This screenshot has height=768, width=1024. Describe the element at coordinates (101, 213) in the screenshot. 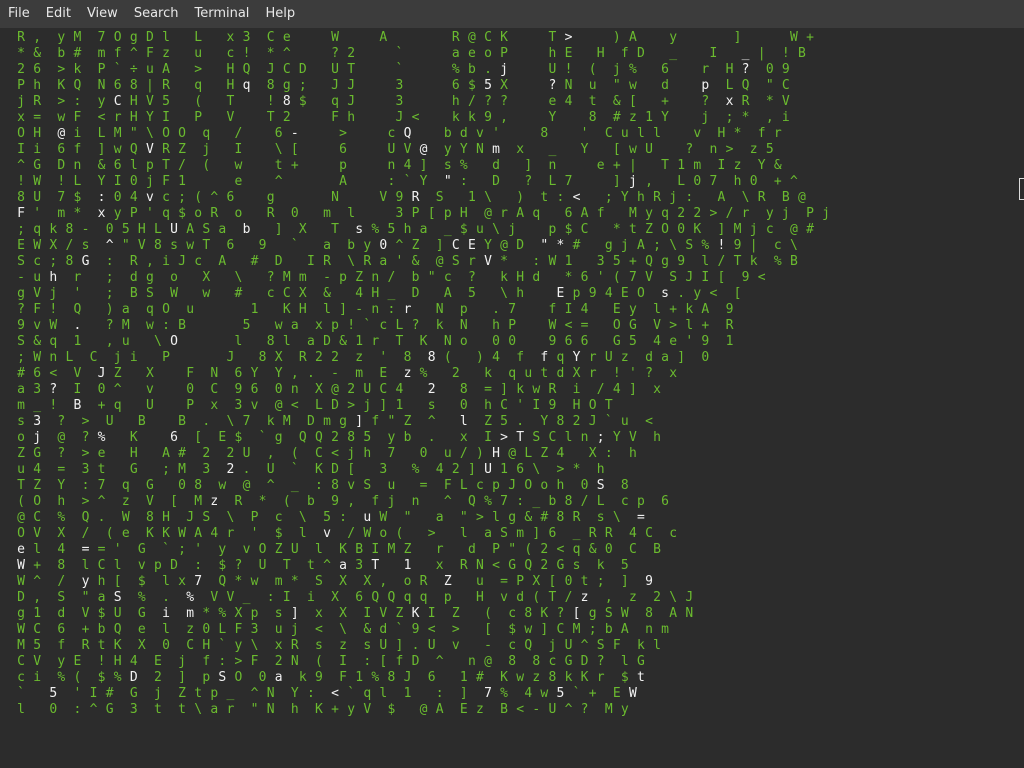

I see `rain-char: x` at that location.